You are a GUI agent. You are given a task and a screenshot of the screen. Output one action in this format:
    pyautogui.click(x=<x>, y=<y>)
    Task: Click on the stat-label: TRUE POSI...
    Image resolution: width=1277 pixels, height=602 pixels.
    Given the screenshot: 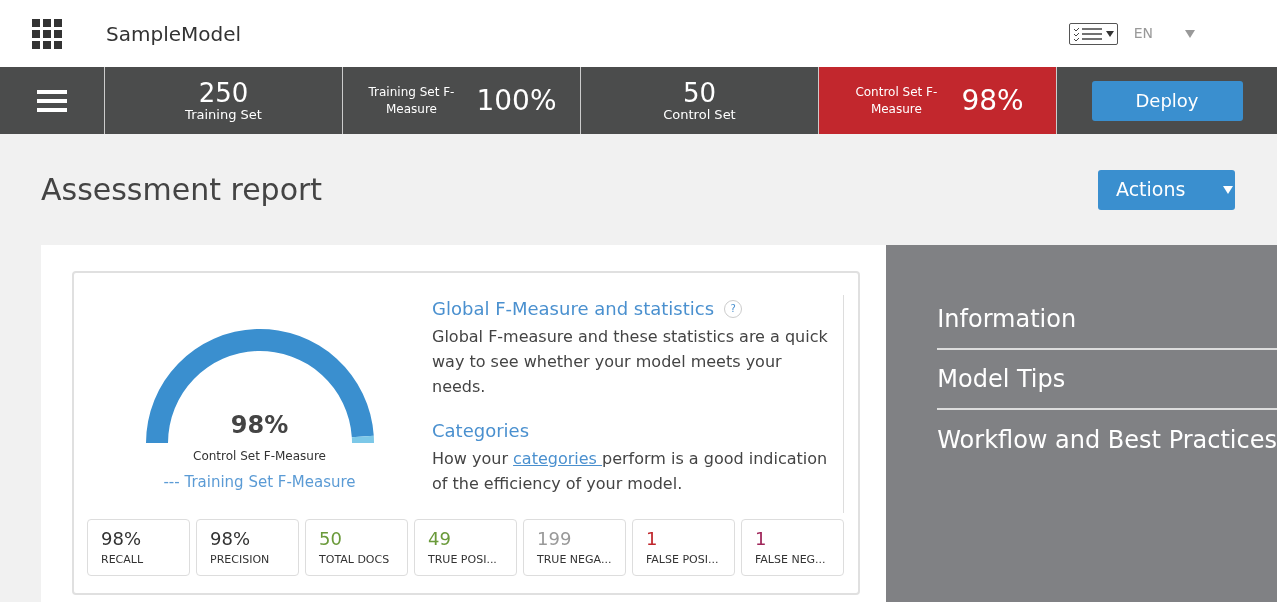 What is the action you would take?
    pyautogui.click(x=463, y=560)
    